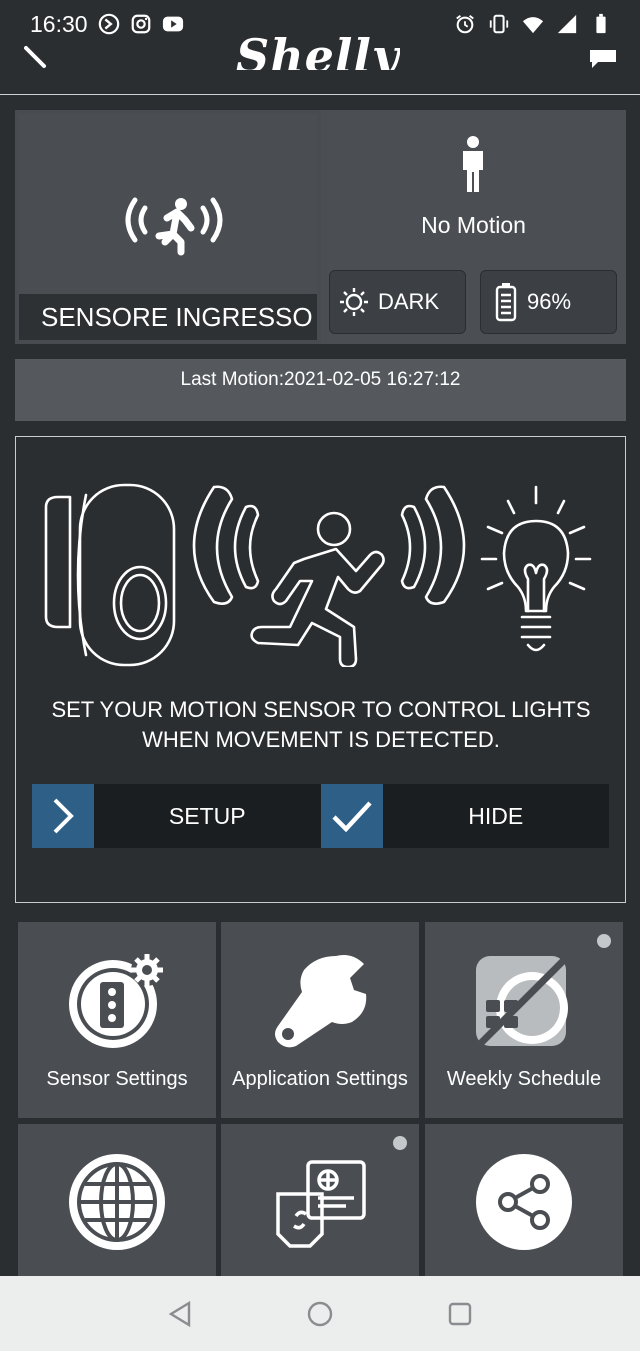 The image size is (640, 1351). I want to click on instagram-icon, so click(140, 24).